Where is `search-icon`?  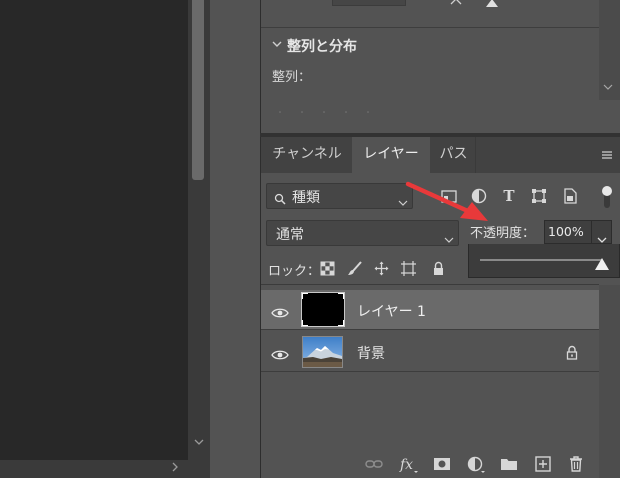
search-icon is located at coordinates (280, 197).